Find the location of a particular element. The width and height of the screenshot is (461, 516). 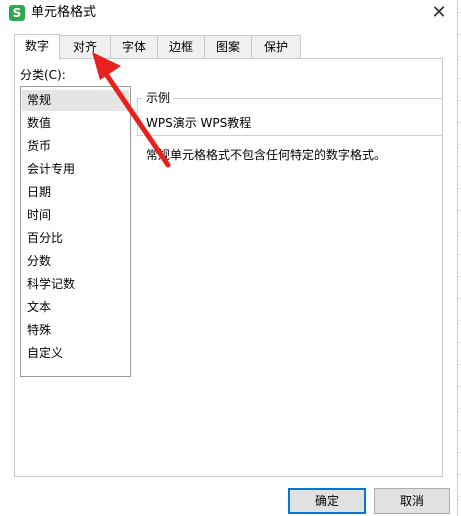

wps-app-icon: S is located at coordinates (17, 13).